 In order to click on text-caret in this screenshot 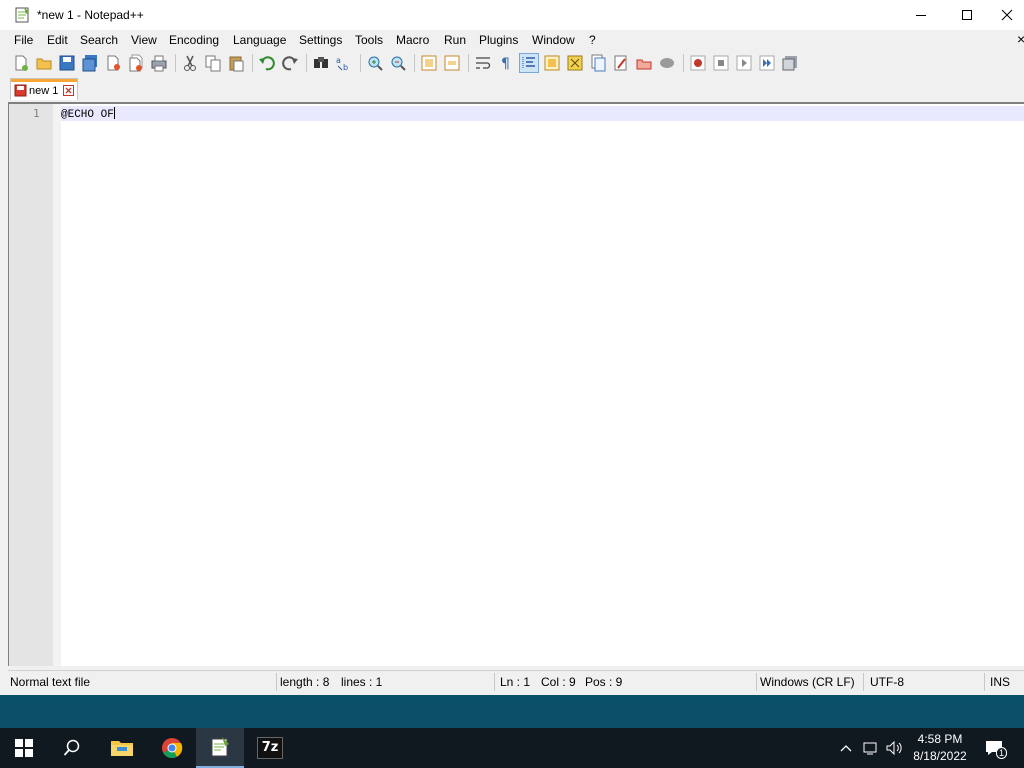, I will do `click(114, 113)`.